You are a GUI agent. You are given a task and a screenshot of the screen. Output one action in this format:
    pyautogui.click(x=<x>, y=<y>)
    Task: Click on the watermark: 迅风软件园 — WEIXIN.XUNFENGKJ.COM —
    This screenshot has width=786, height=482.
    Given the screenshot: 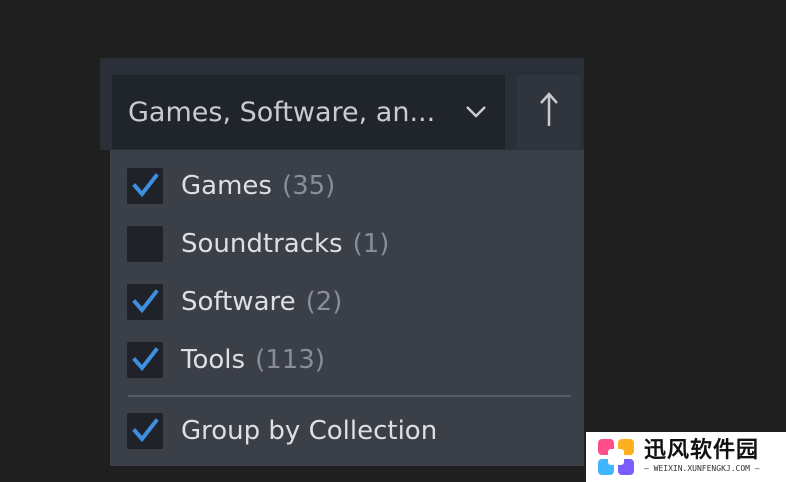 What is the action you would take?
    pyautogui.click(x=686, y=457)
    